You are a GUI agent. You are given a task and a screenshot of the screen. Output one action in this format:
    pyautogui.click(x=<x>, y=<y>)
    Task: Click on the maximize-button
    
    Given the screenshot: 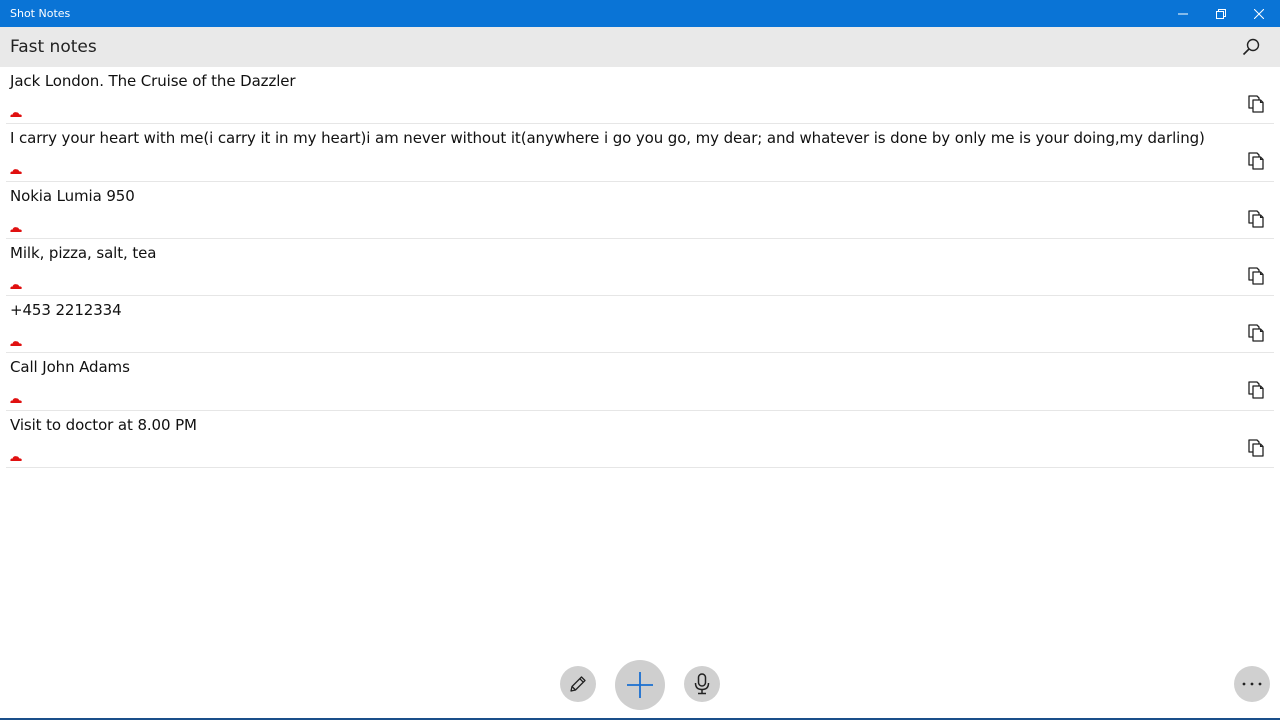 What is the action you would take?
    pyautogui.click(x=1221, y=13)
    